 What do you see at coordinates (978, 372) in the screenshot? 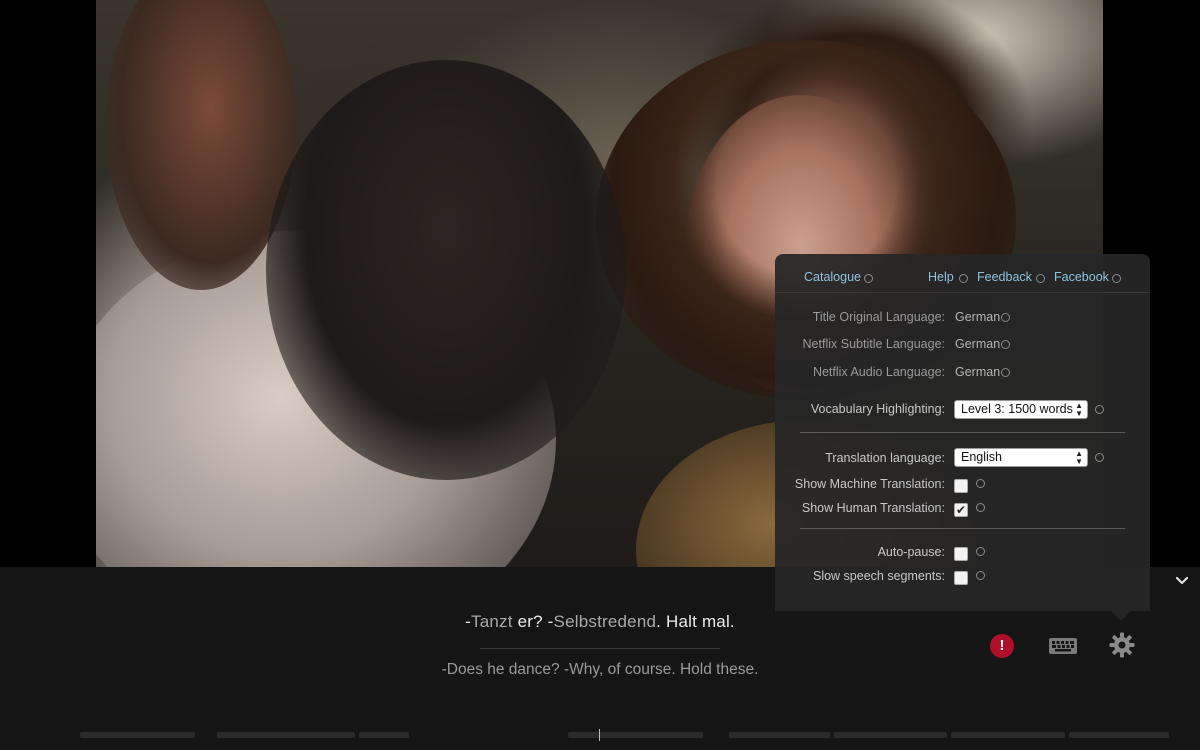
I see `netflix-audio-language-value: German` at bounding box center [978, 372].